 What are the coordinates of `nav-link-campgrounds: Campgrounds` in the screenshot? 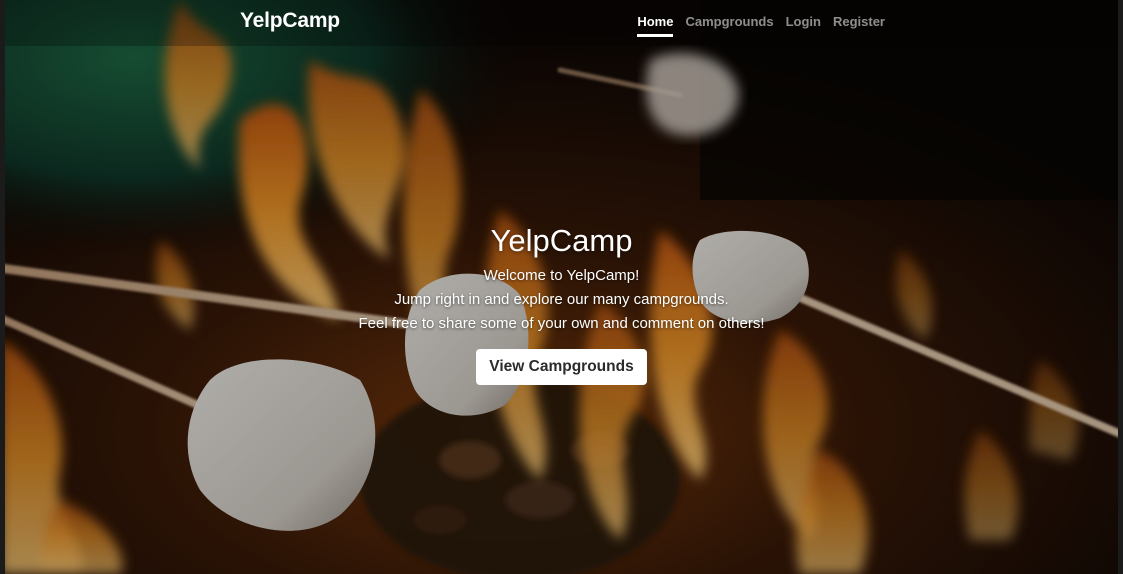 It's located at (729, 24).